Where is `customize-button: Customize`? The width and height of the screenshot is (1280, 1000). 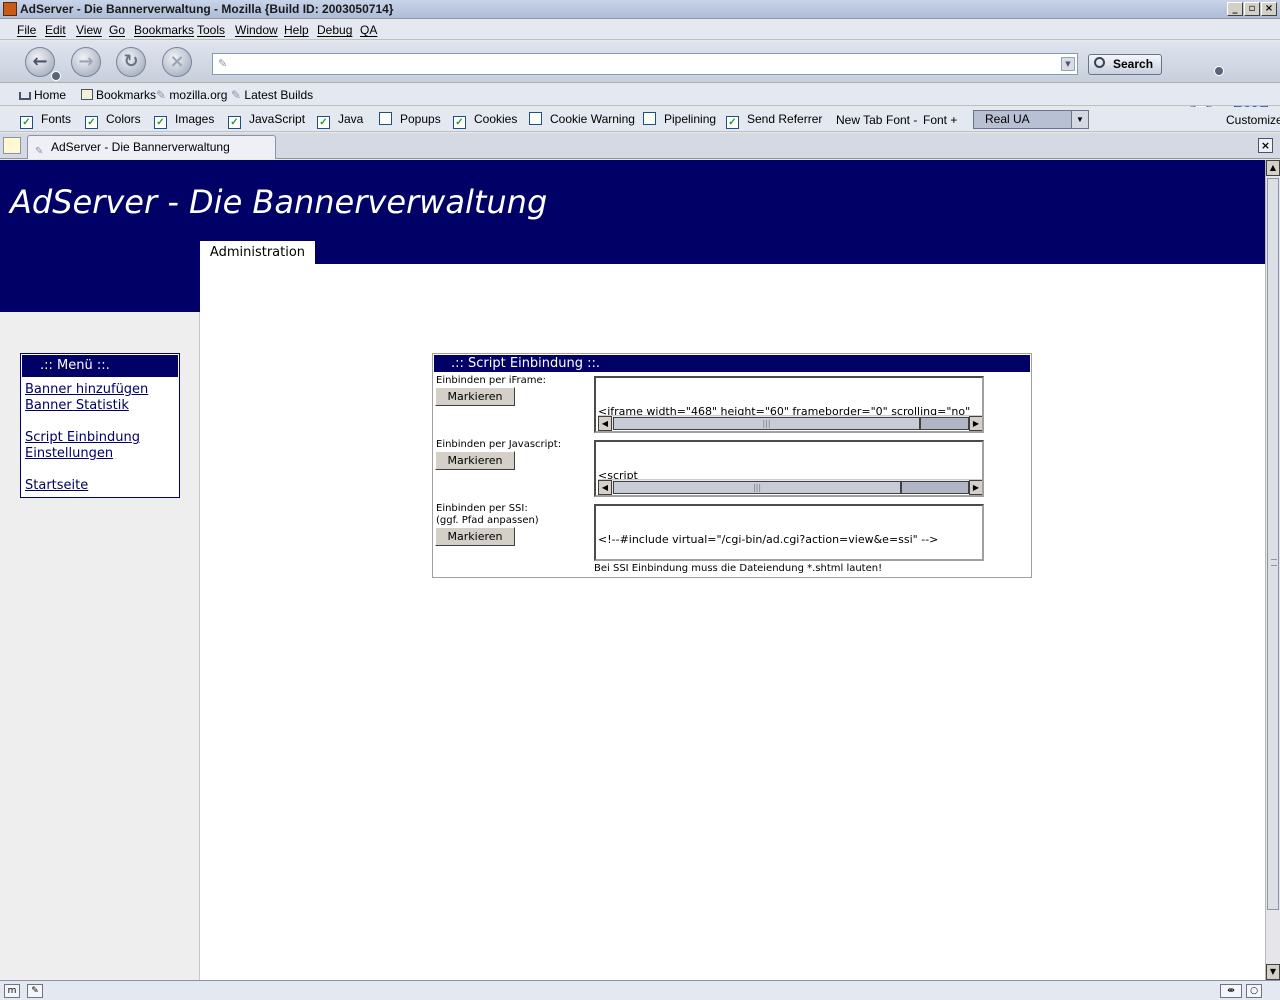
customize-button: Customize is located at coordinates (1253, 120).